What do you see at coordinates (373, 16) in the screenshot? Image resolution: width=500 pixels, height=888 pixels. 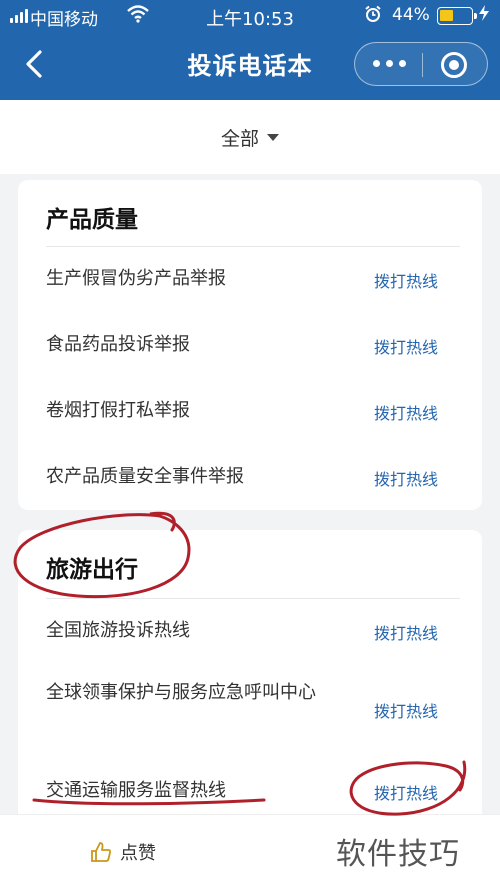 I see `alarm-icon` at bounding box center [373, 16].